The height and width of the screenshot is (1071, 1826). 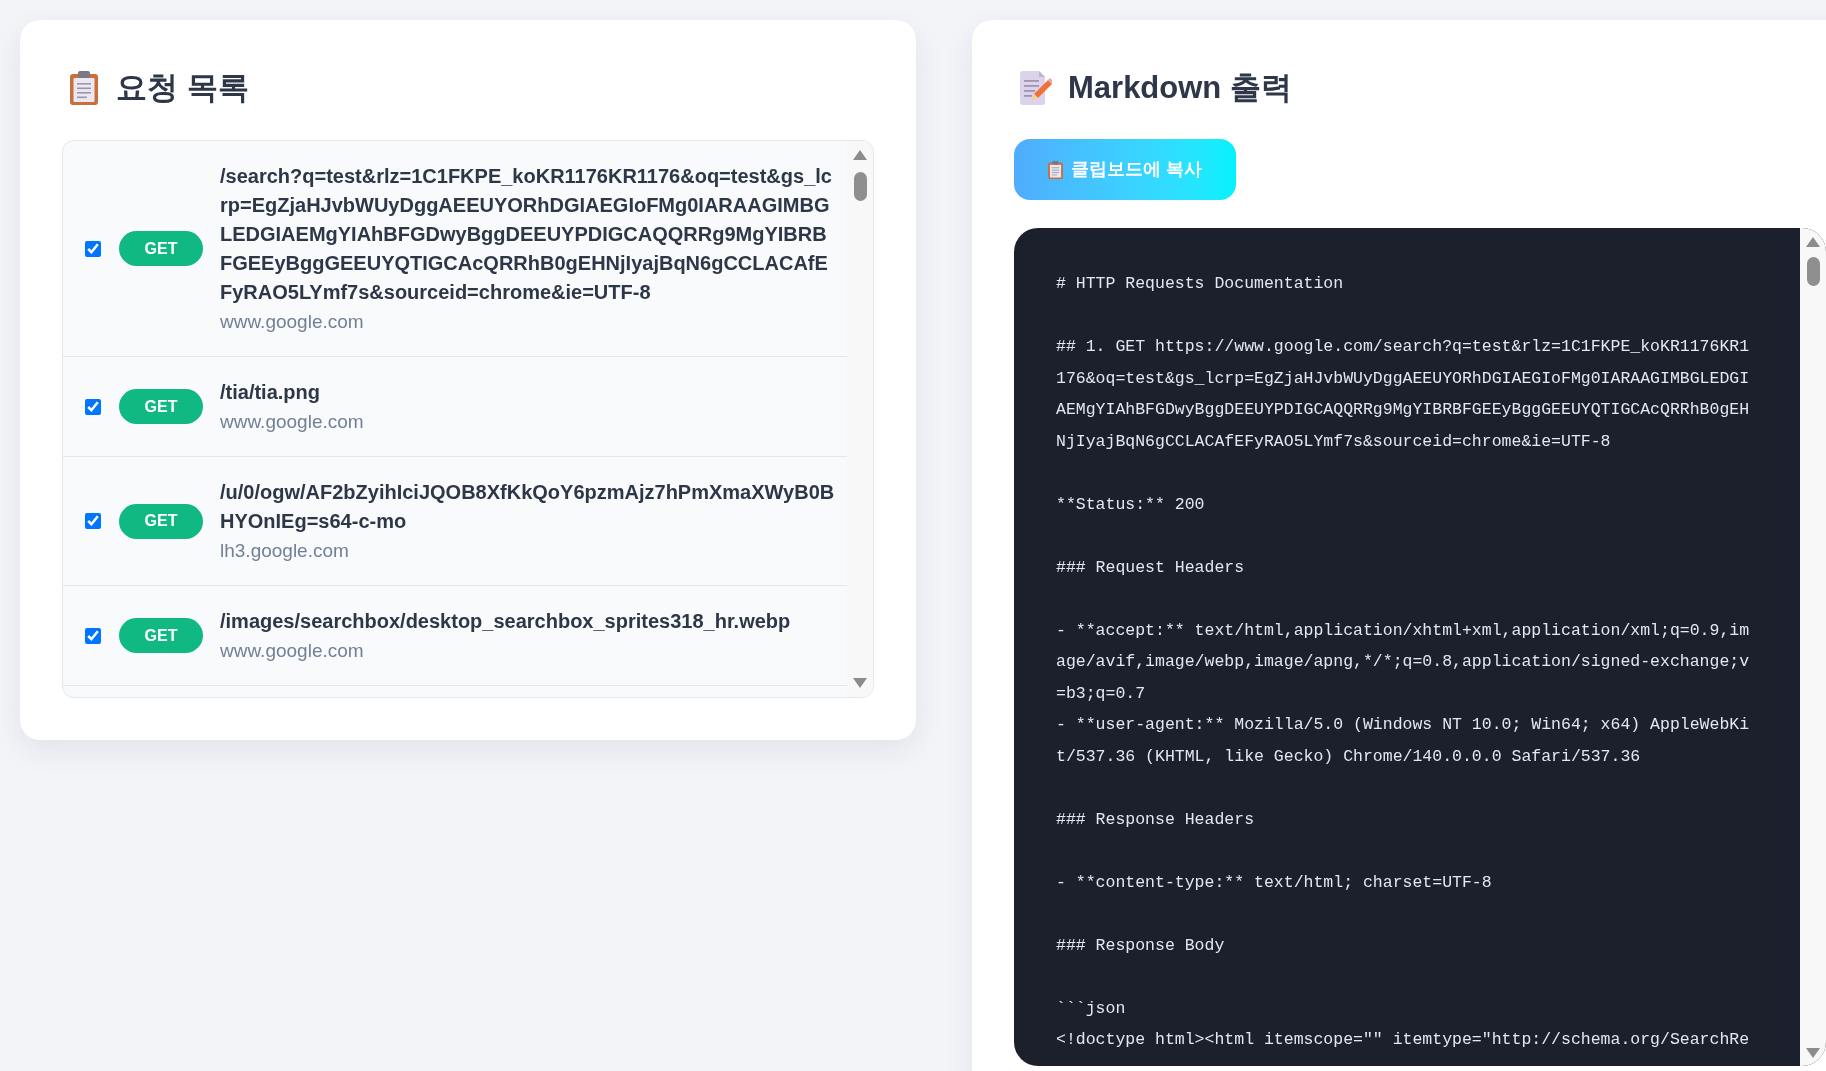 I want to click on request-host: lh3.google.com, so click(x=285, y=551).